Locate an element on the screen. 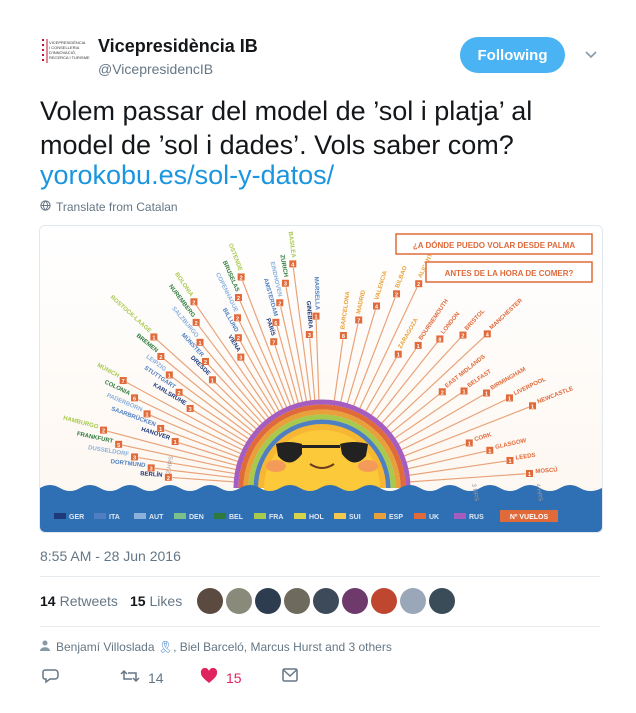  question-box-2: ANTES DE LA HORA DE COMER? is located at coordinates (509, 272).